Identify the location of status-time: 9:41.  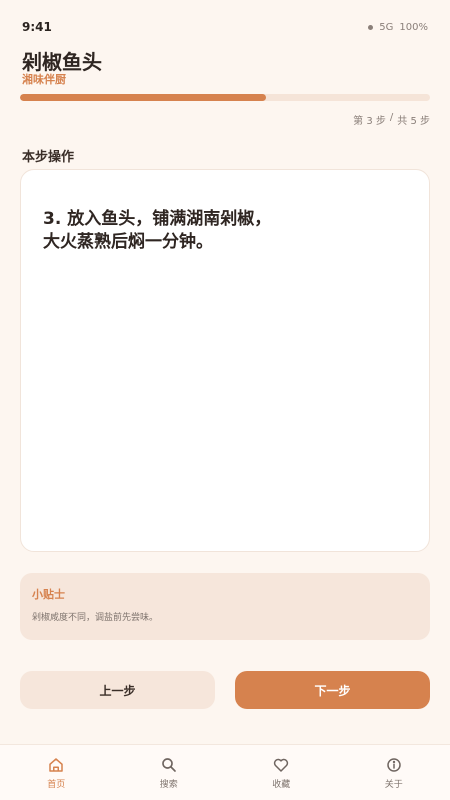
(37, 27).